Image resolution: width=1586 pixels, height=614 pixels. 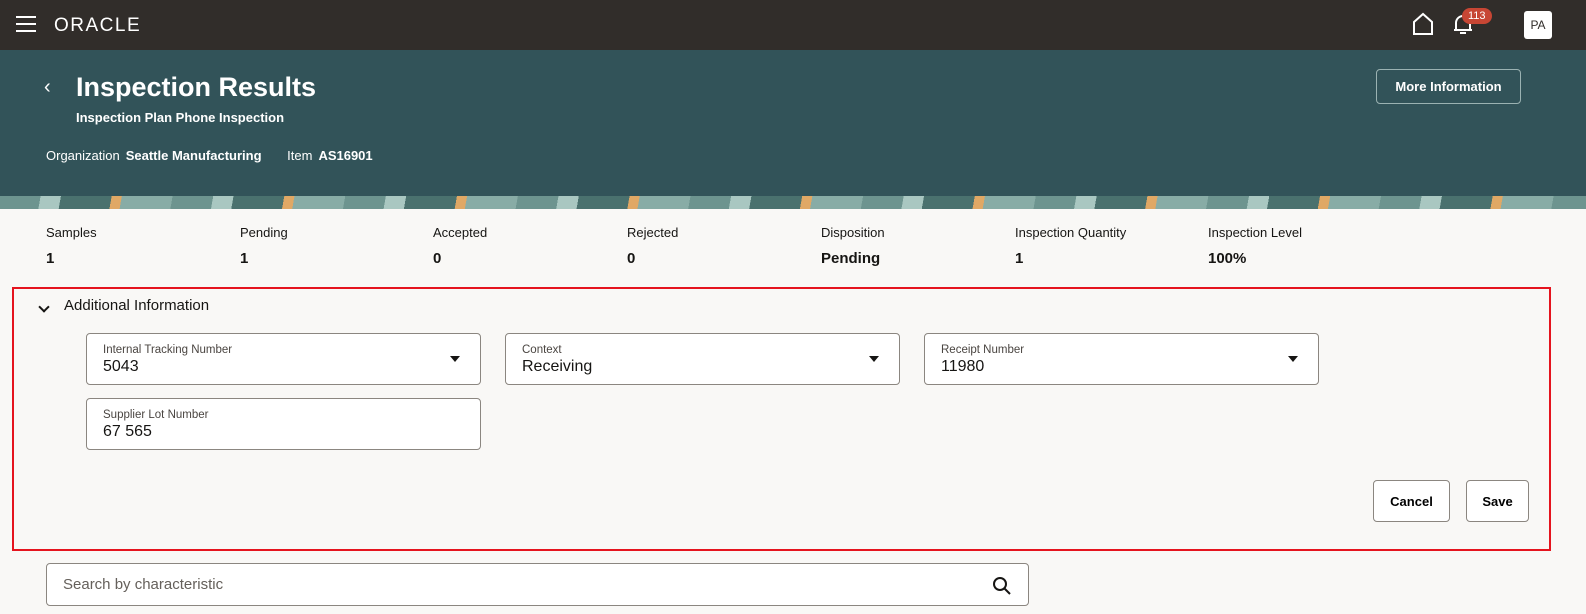 What do you see at coordinates (283, 424) in the screenshot?
I see `supplier-lot-number-input: Supplier Lot Number 67 565` at bounding box center [283, 424].